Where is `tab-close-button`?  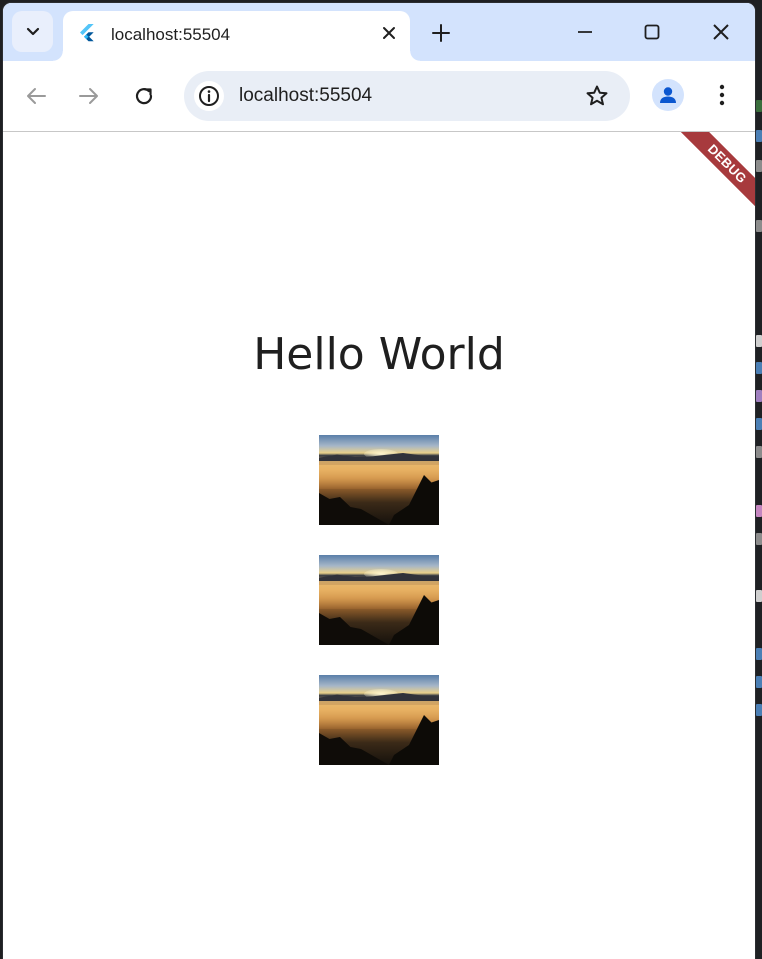 tab-close-button is located at coordinates (389, 33).